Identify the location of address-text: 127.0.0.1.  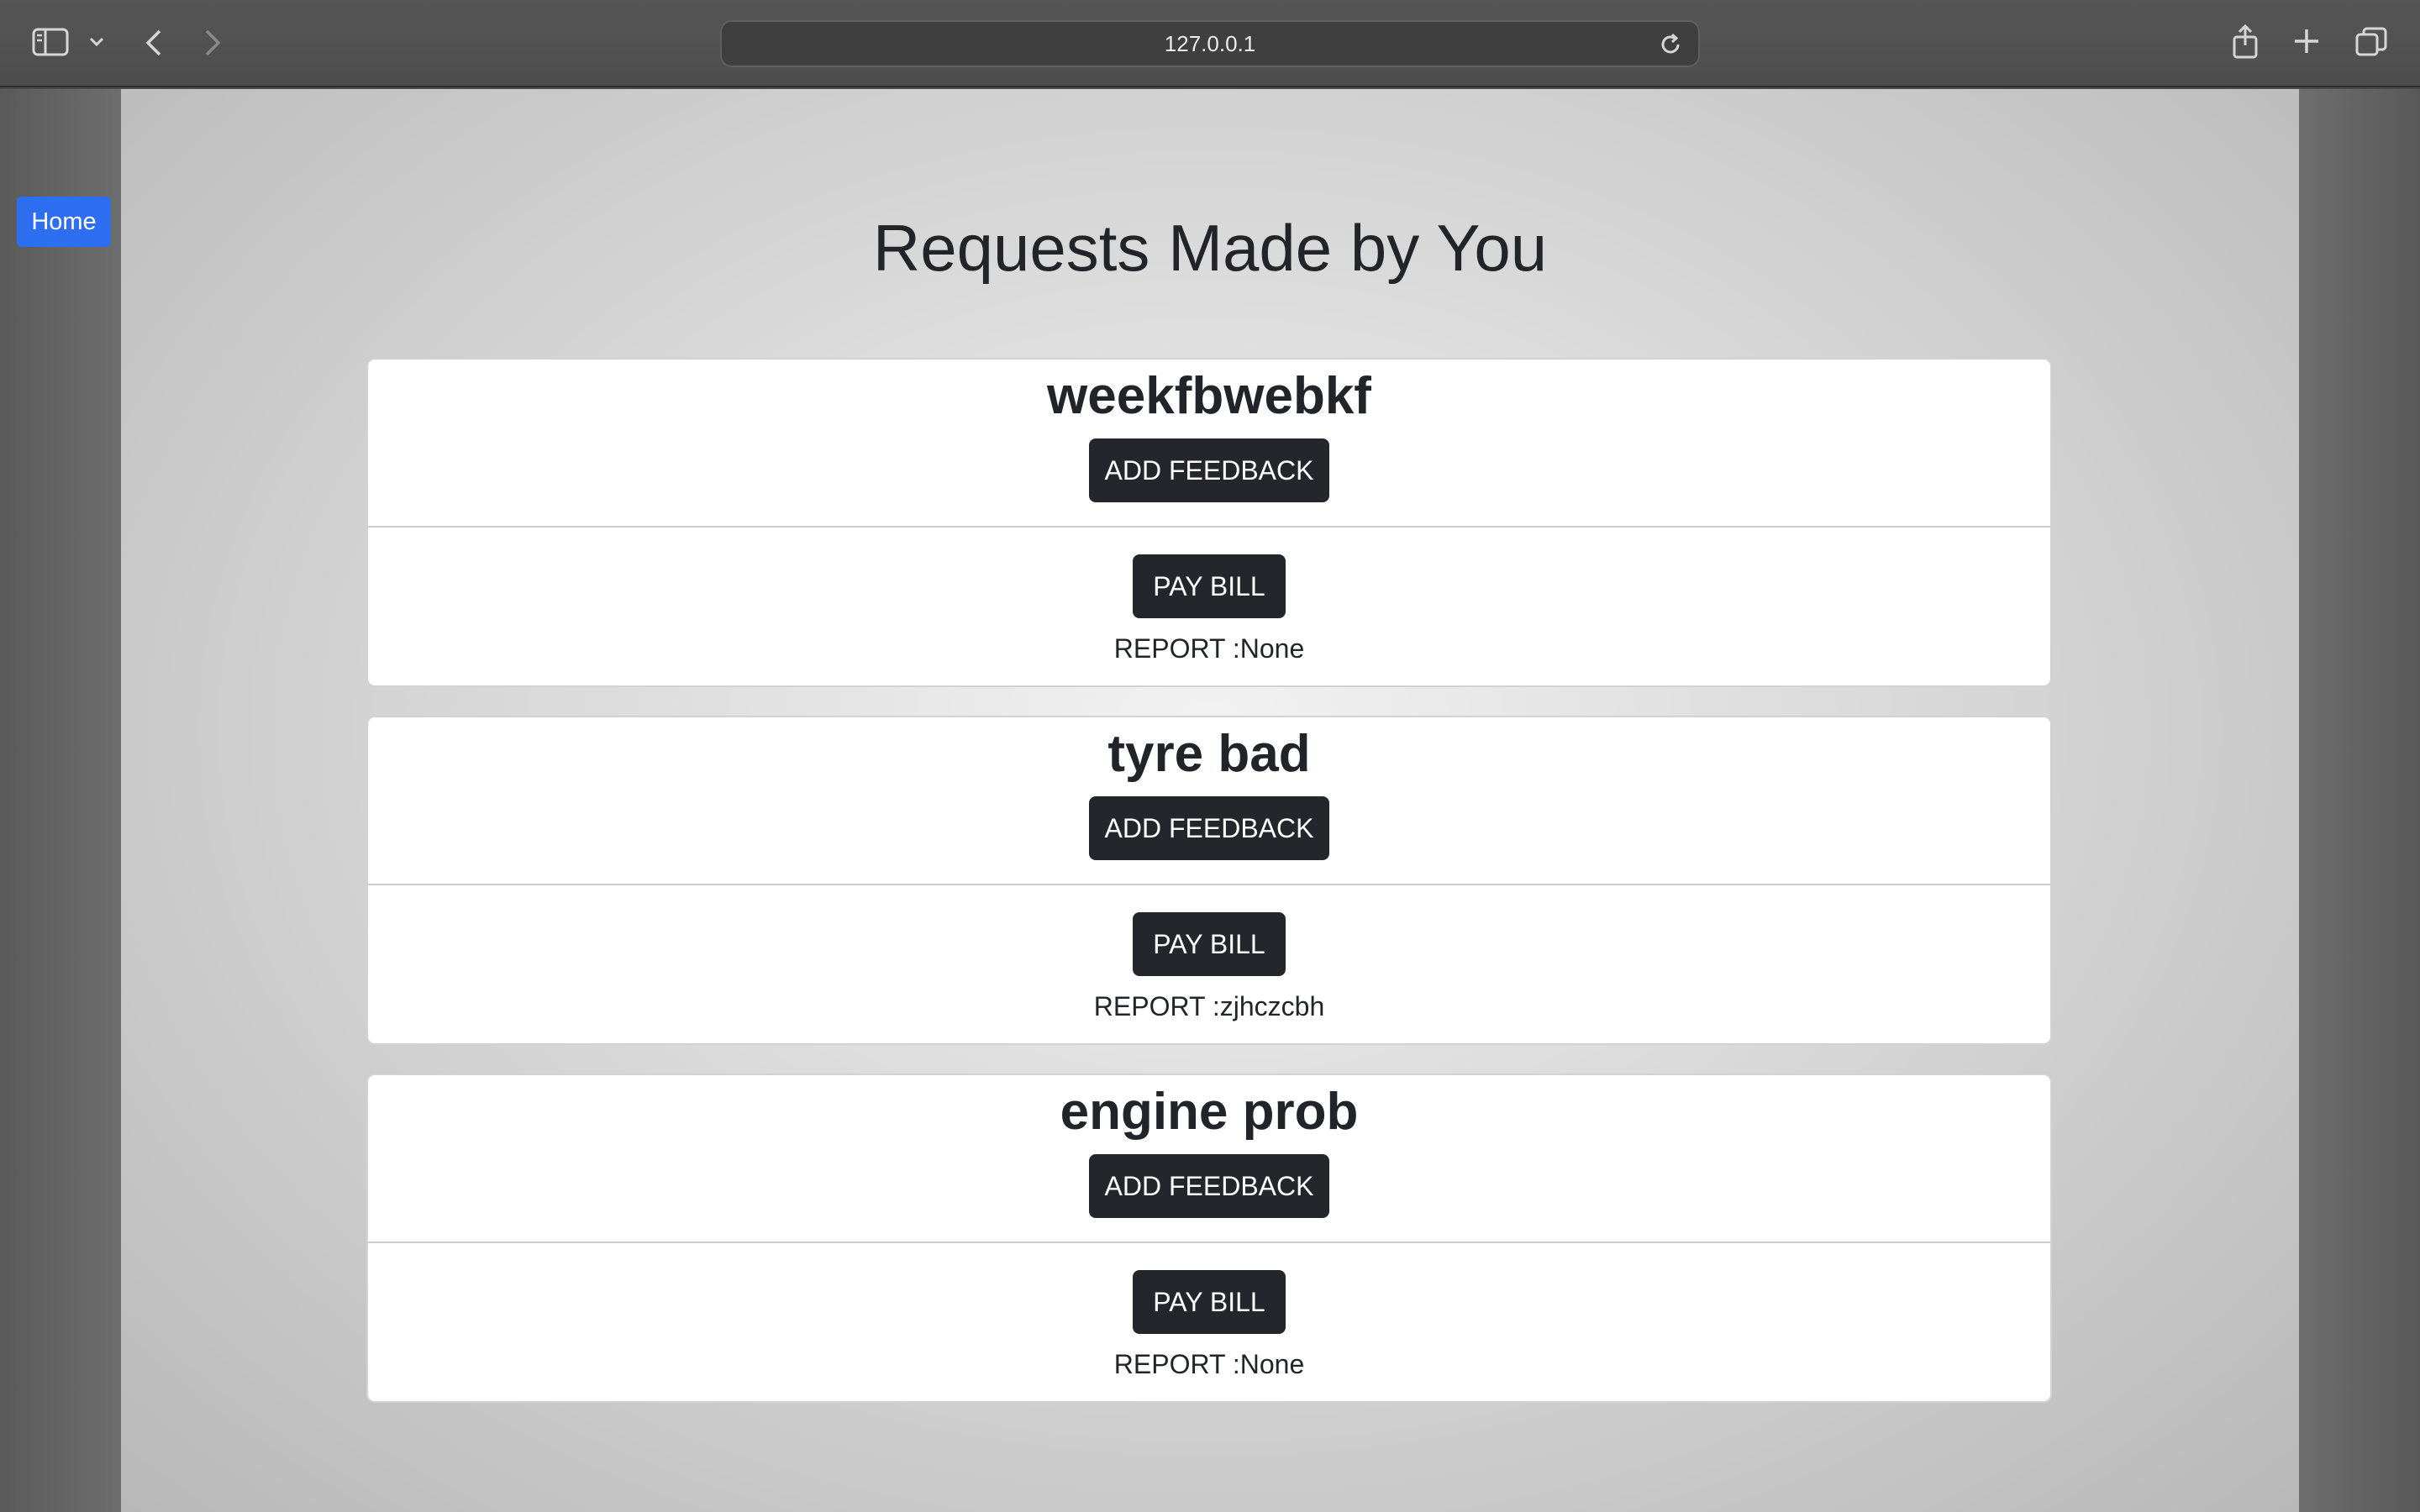
(1210, 43).